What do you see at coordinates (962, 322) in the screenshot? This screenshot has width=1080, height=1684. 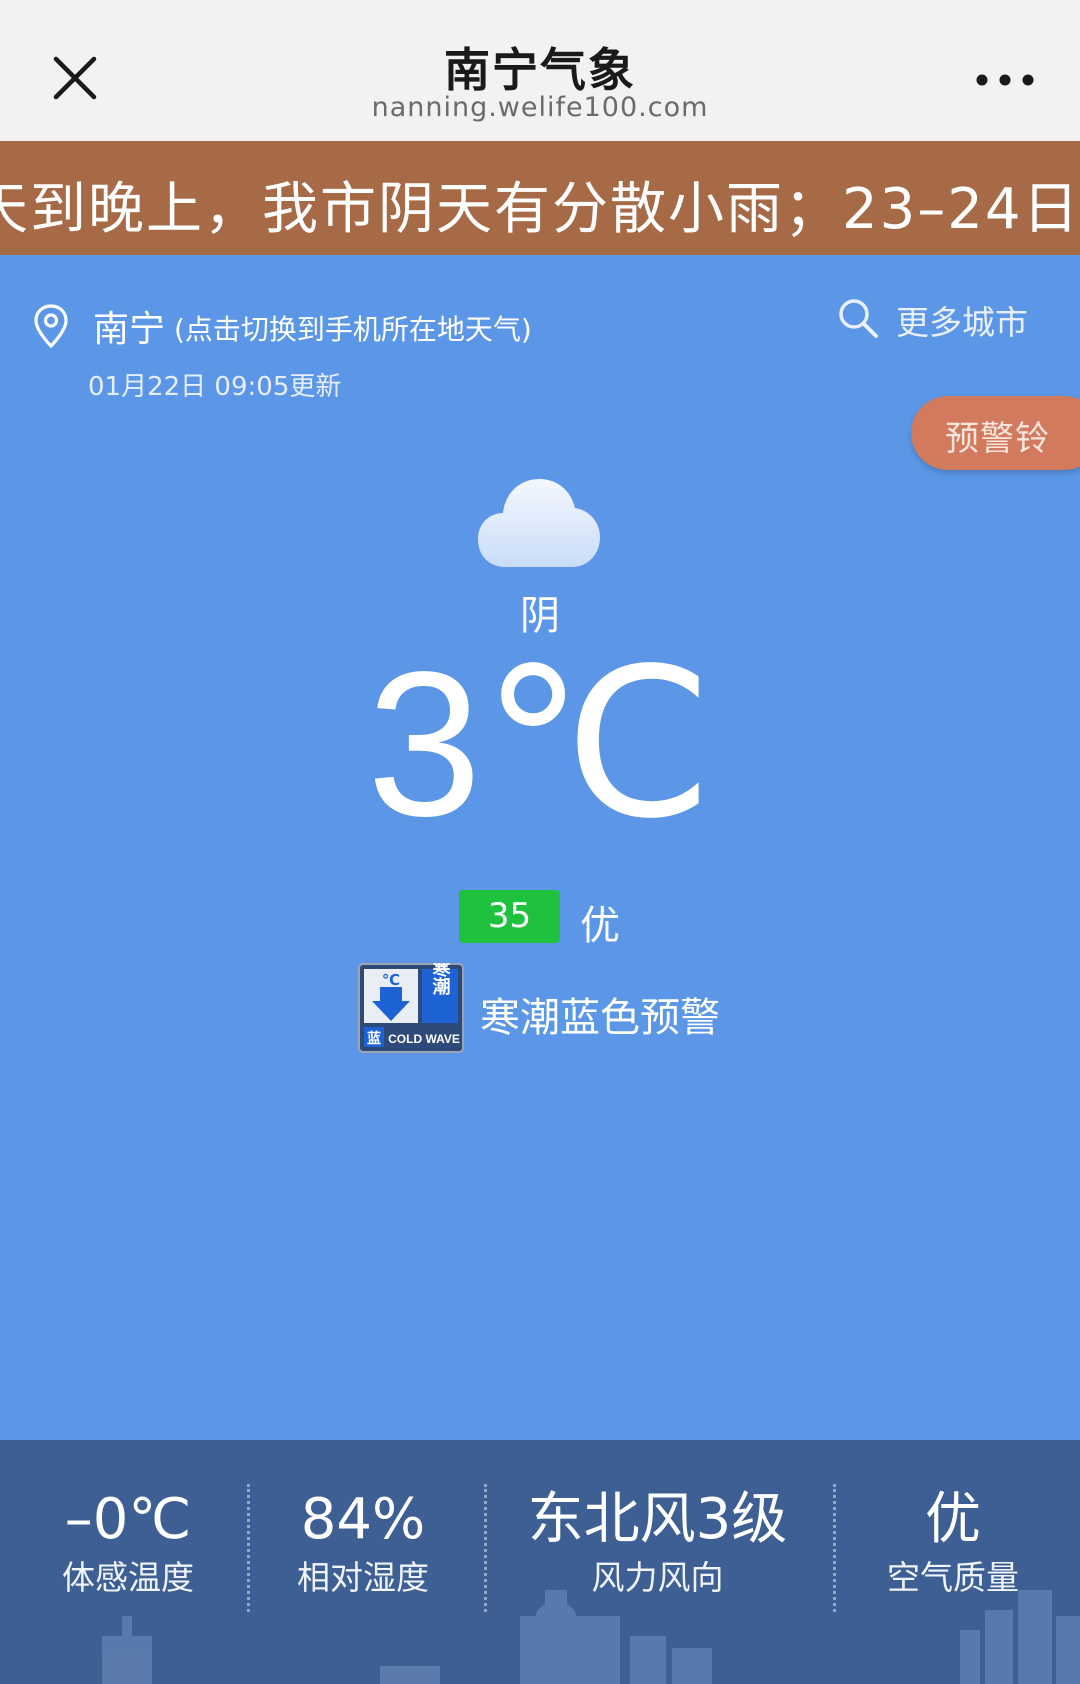 I see `more-cities-label: 更多城市` at bounding box center [962, 322].